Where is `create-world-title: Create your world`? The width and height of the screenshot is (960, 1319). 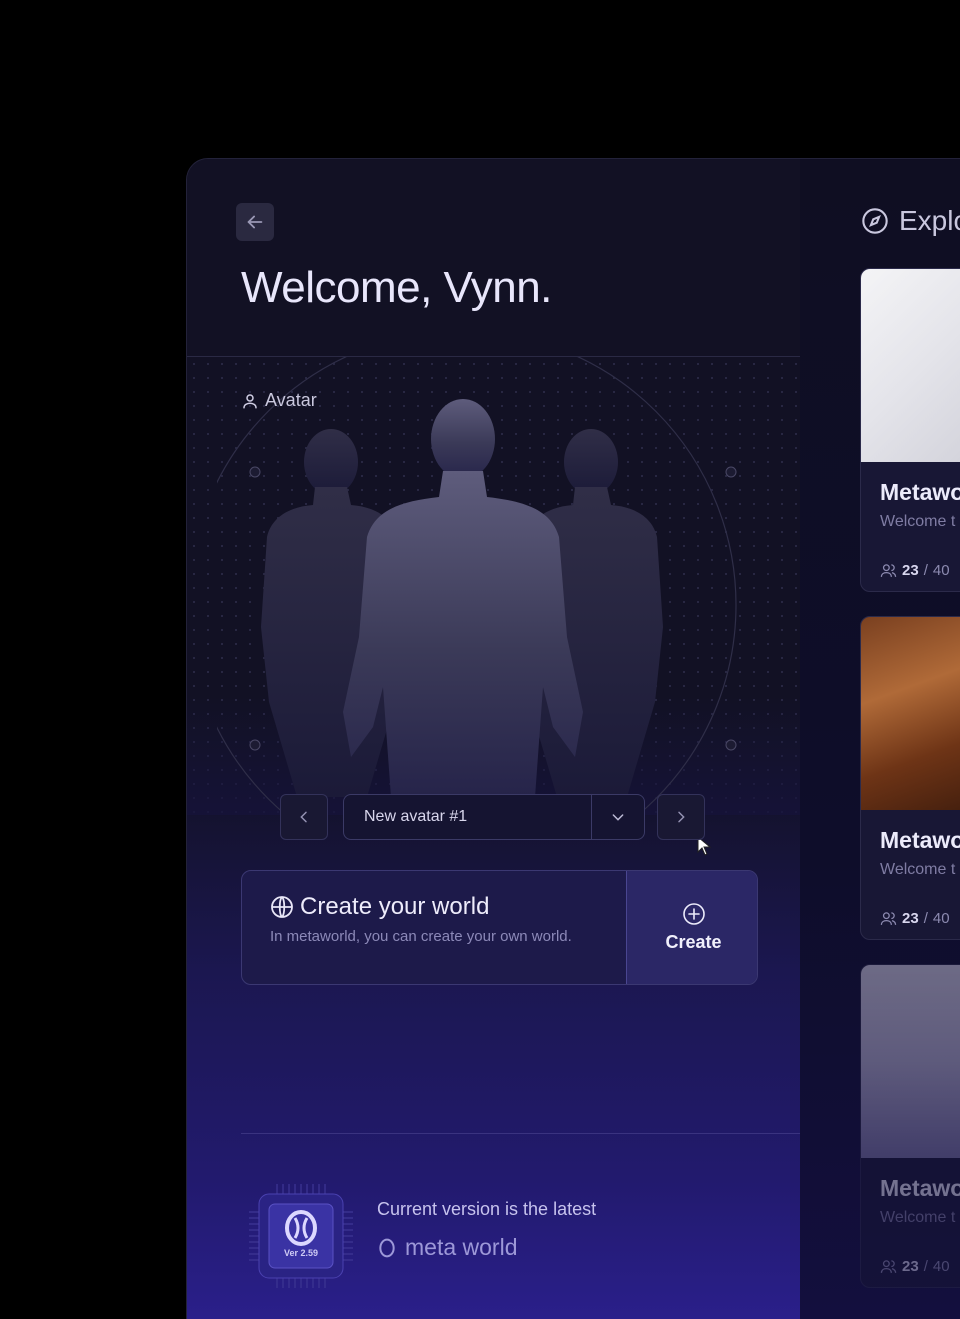
create-world-title: Create your world is located at coordinates (430, 907).